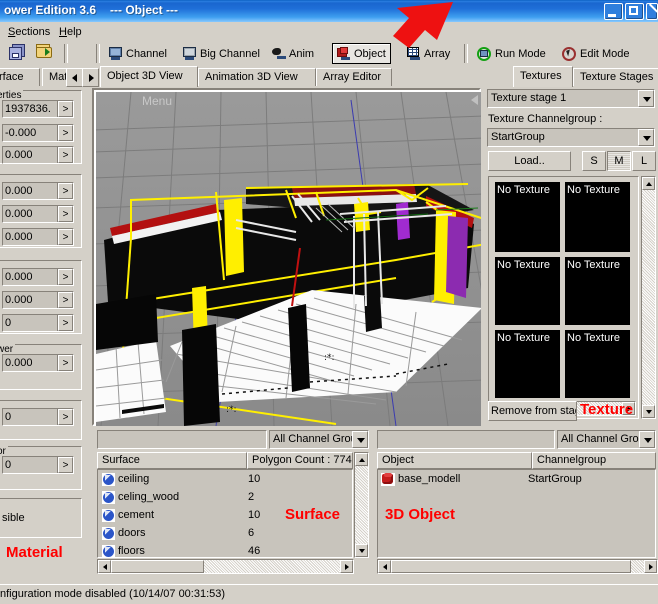 Image resolution: width=658 pixels, height=604 pixels. What do you see at coordinates (38, 300) in the screenshot?
I see `property-field-8: 0.000 >` at bounding box center [38, 300].